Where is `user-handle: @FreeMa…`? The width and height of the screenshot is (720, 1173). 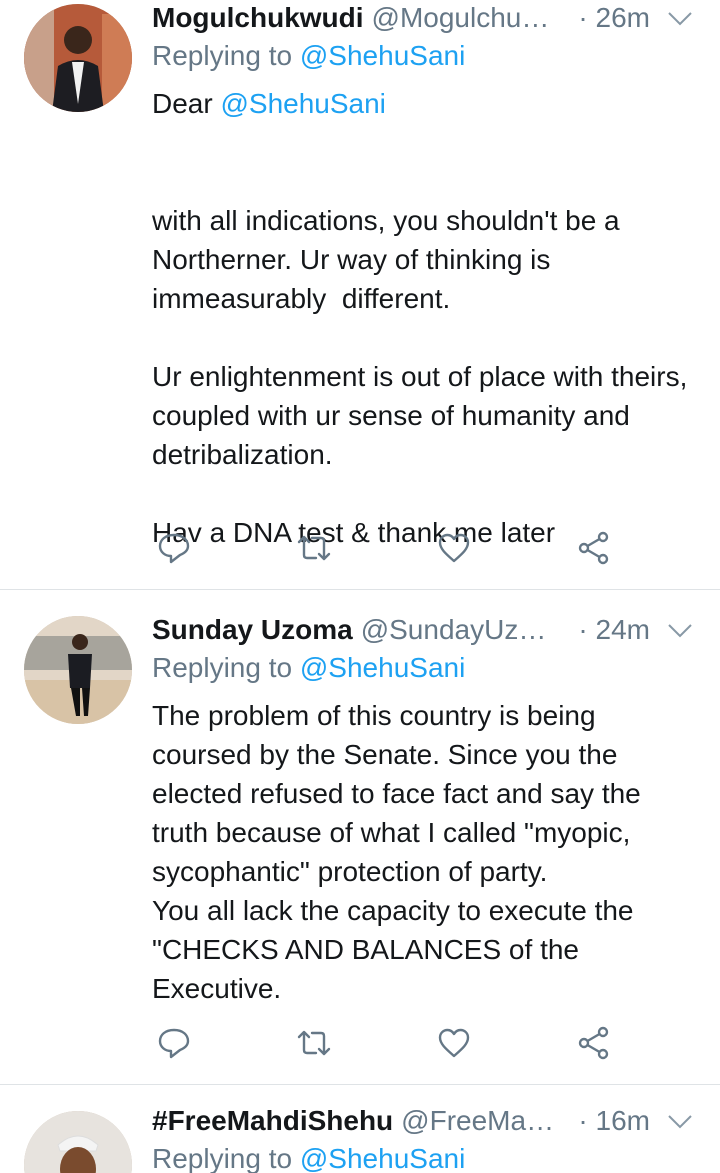
user-handle: @FreeMa… is located at coordinates (477, 1121).